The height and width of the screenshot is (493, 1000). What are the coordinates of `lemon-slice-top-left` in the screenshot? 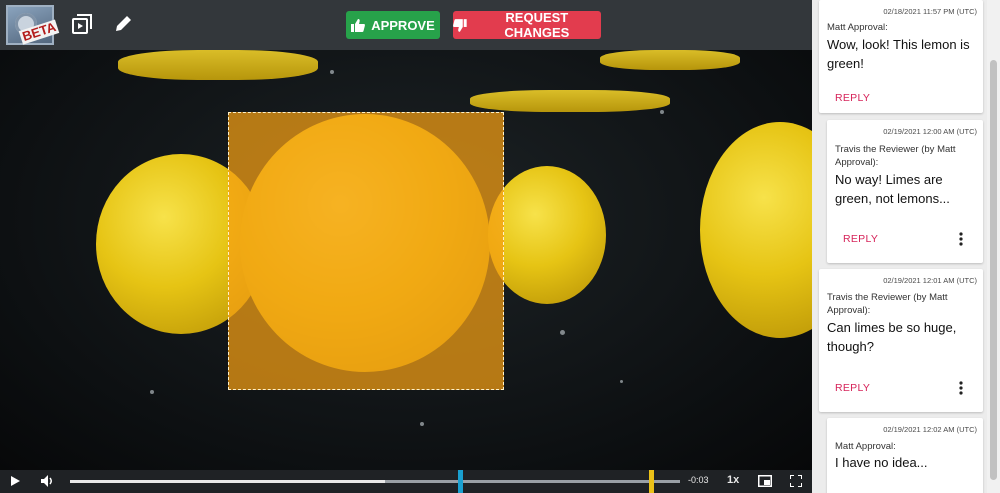 It's located at (218, 65).